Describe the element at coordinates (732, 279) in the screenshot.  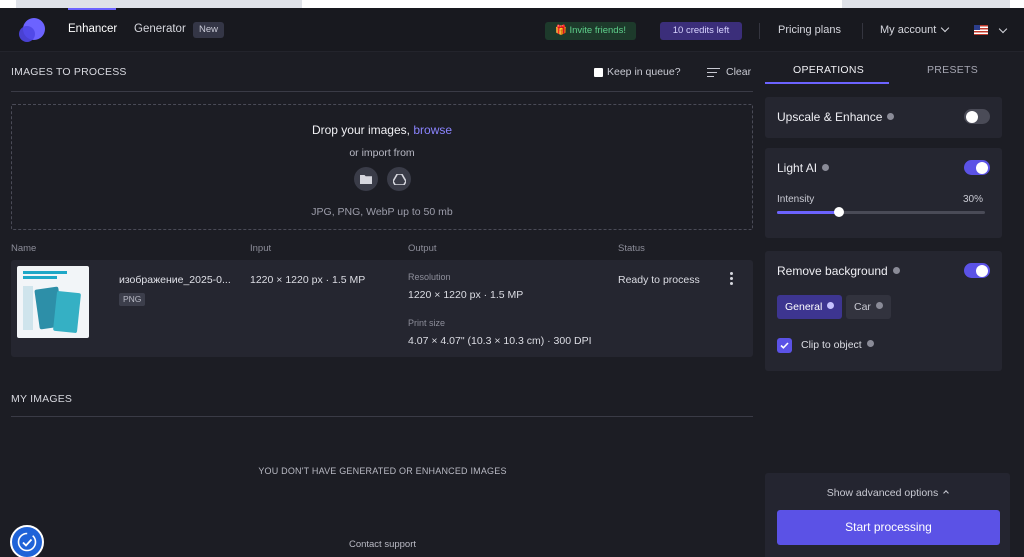
I see `more-options-icon` at that location.